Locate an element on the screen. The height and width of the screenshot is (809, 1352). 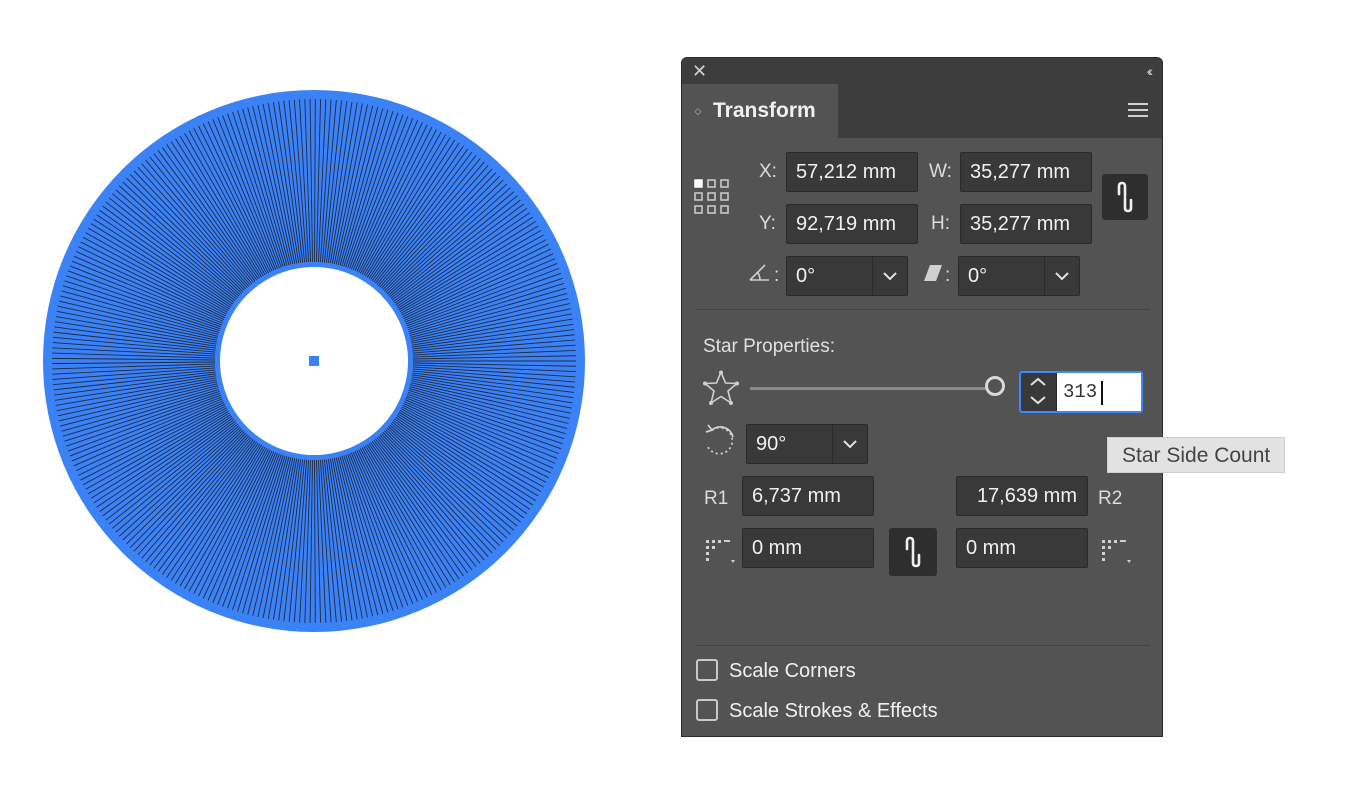
panel-tab-row: ◇ Transform is located at coordinates (922, 111).